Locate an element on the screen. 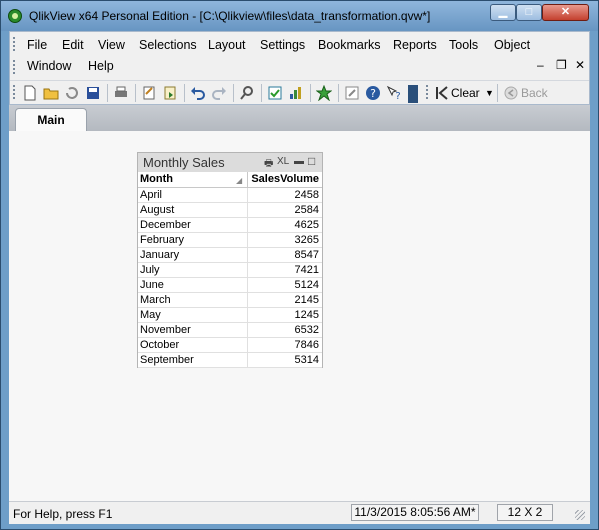  mdi-restore-button: ❐ is located at coordinates (561, 65).